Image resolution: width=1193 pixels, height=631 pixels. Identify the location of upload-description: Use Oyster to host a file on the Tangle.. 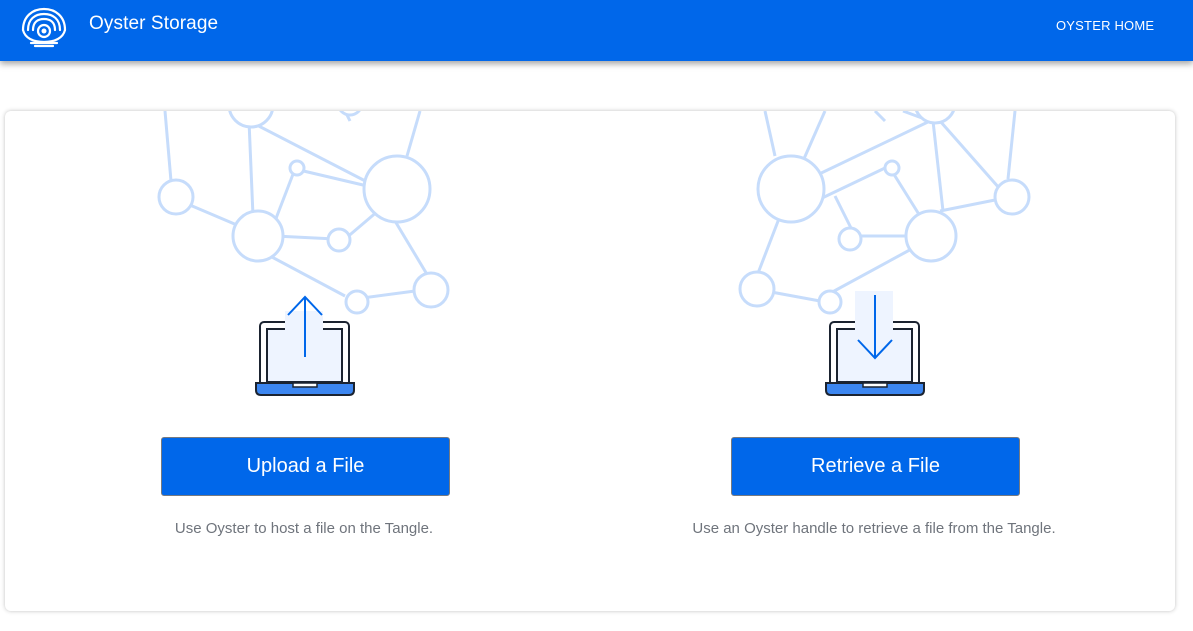
(304, 528).